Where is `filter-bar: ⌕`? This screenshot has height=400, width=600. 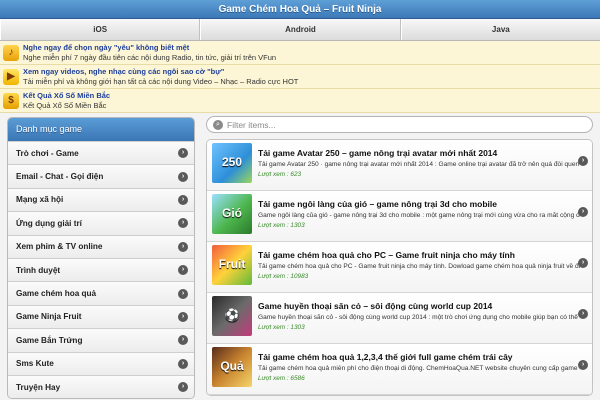
filter-bar: ⌕ is located at coordinates (399, 124).